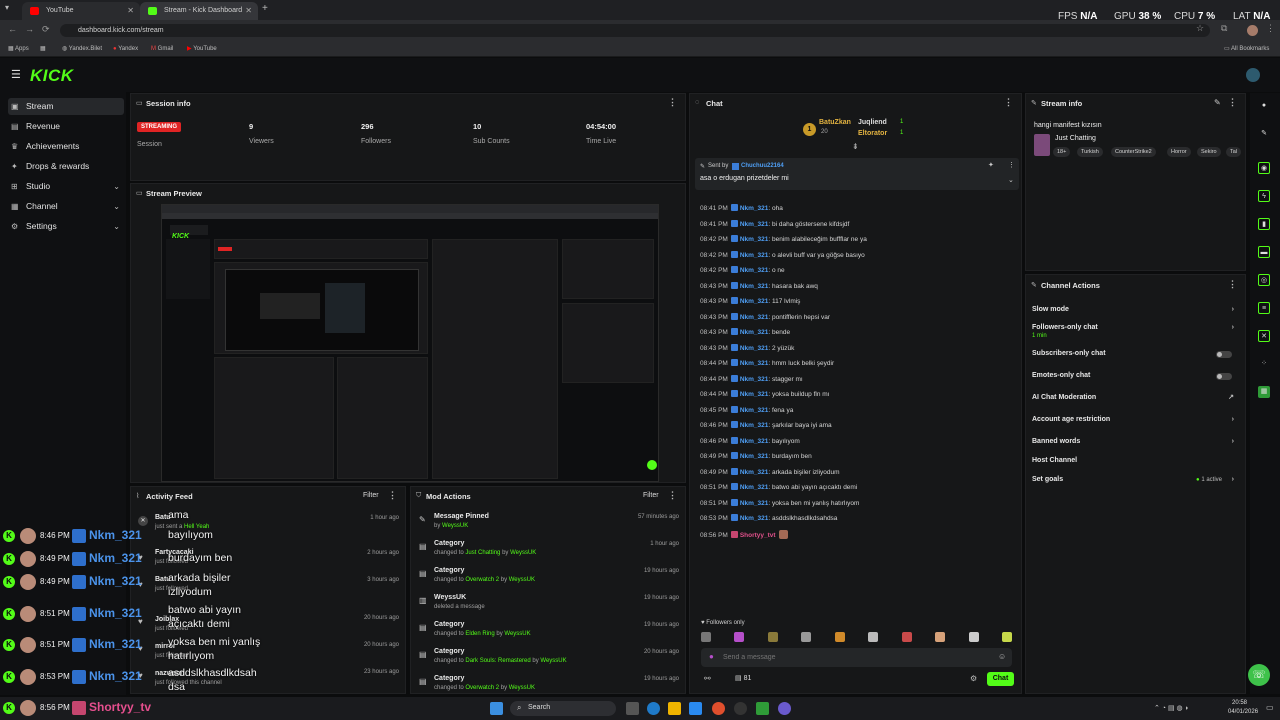 Image resolution: width=1280 pixels, height=720 pixels. What do you see at coordinates (66, 206) in the screenshot?
I see `sidebar-item-channel: ▦ Channel ⌄` at bounding box center [66, 206].